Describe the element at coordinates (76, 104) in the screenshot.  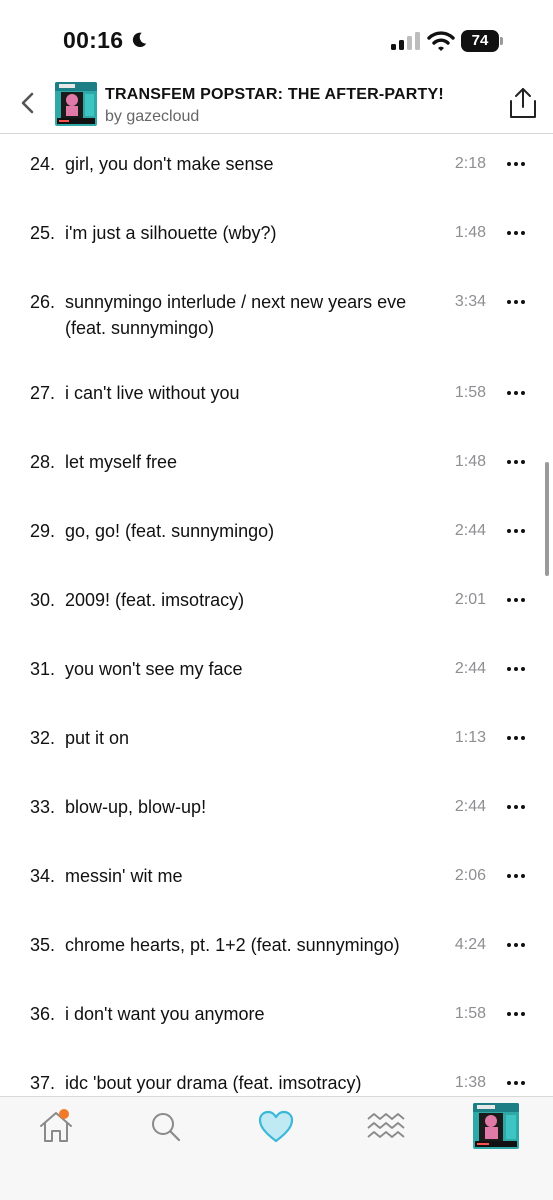
I see `album-cover-thumbnail` at that location.